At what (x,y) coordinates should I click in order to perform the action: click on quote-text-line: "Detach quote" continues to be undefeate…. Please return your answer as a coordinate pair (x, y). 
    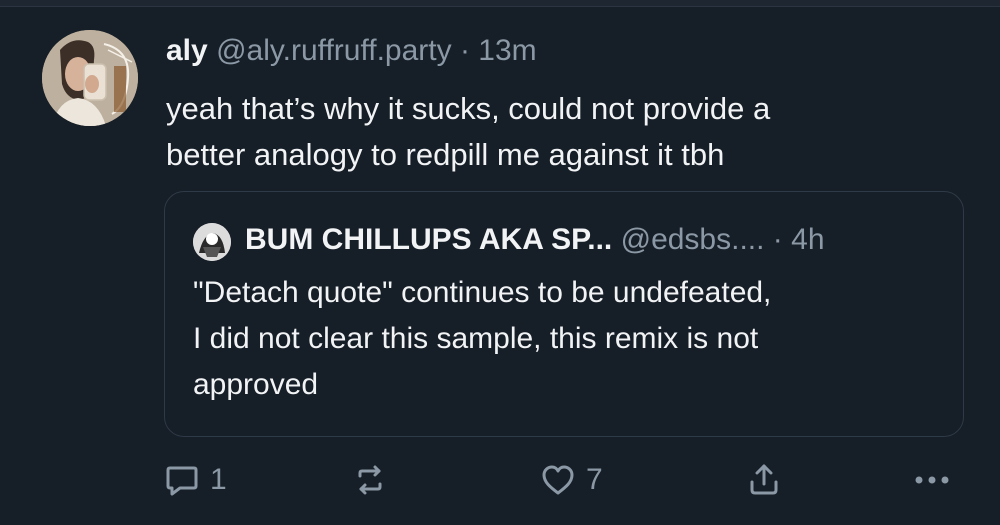
    Looking at the image, I should click on (482, 292).